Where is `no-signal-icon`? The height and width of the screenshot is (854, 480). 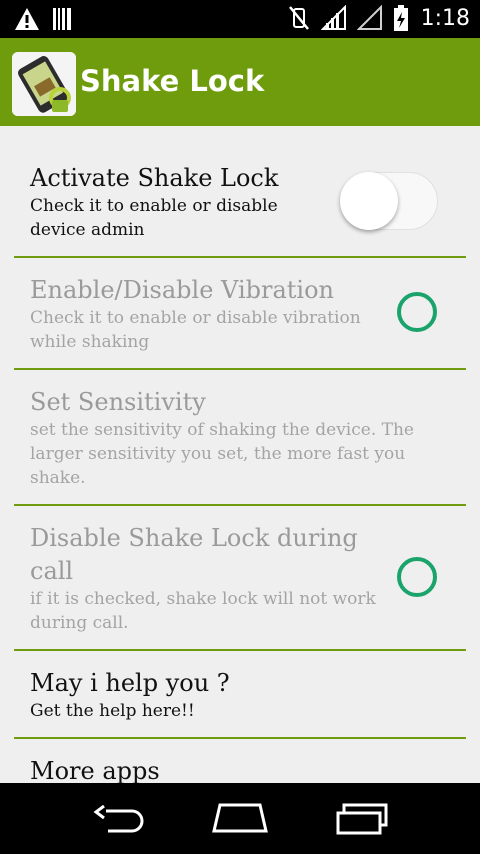
no-signal-icon is located at coordinates (369, 17).